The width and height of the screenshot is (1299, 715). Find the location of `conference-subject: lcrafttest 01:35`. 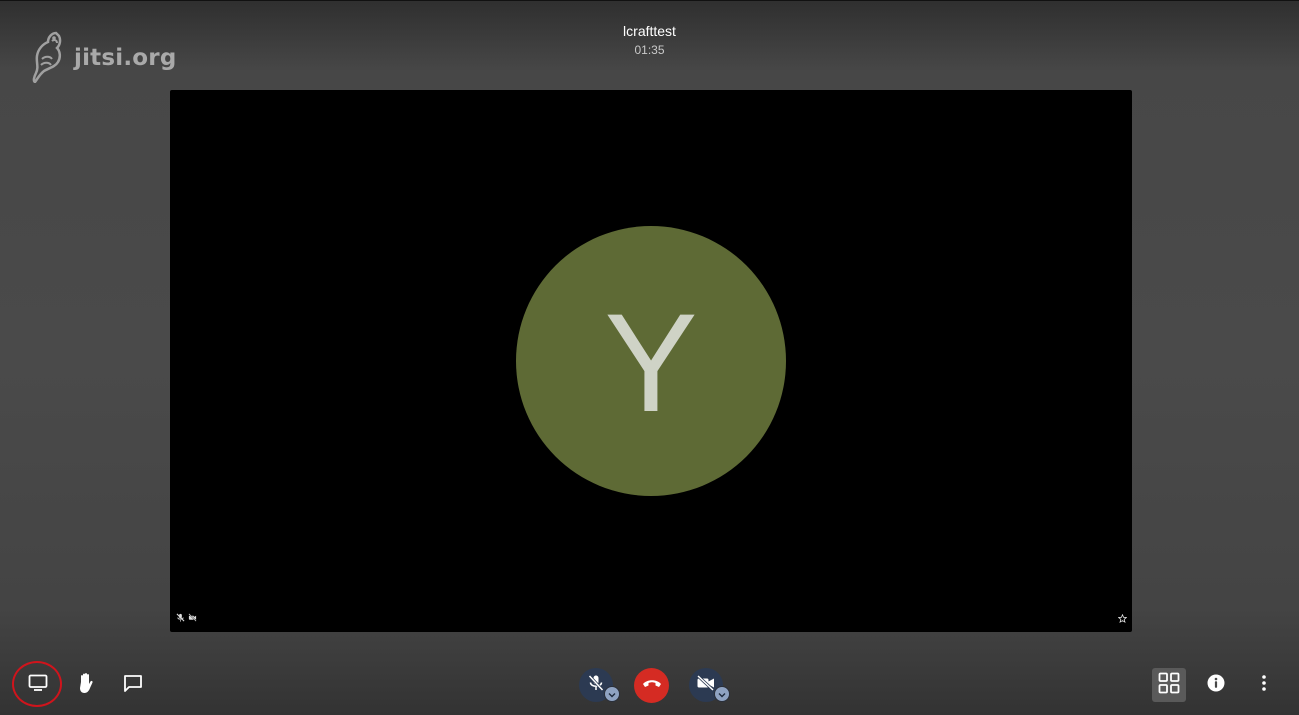

conference-subject: lcrafttest 01:35 is located at coordinates (649, 40).